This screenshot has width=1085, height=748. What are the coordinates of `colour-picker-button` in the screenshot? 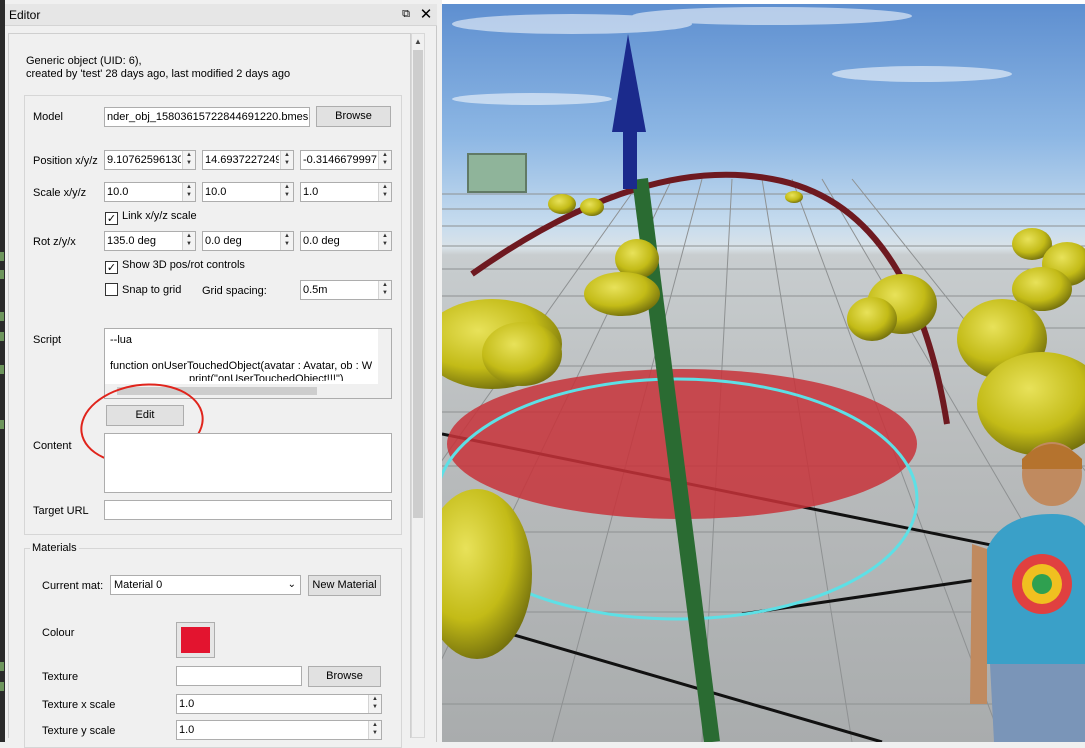 It's located at (195, 640).